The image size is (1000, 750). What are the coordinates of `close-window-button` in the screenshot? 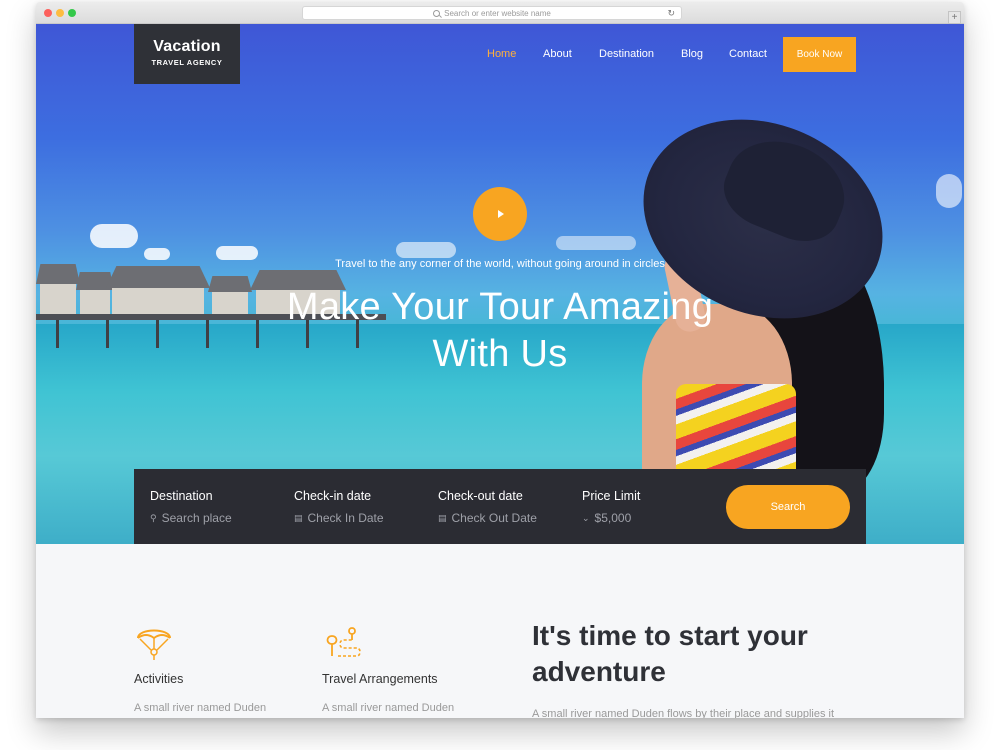 It's located at (48, 13).